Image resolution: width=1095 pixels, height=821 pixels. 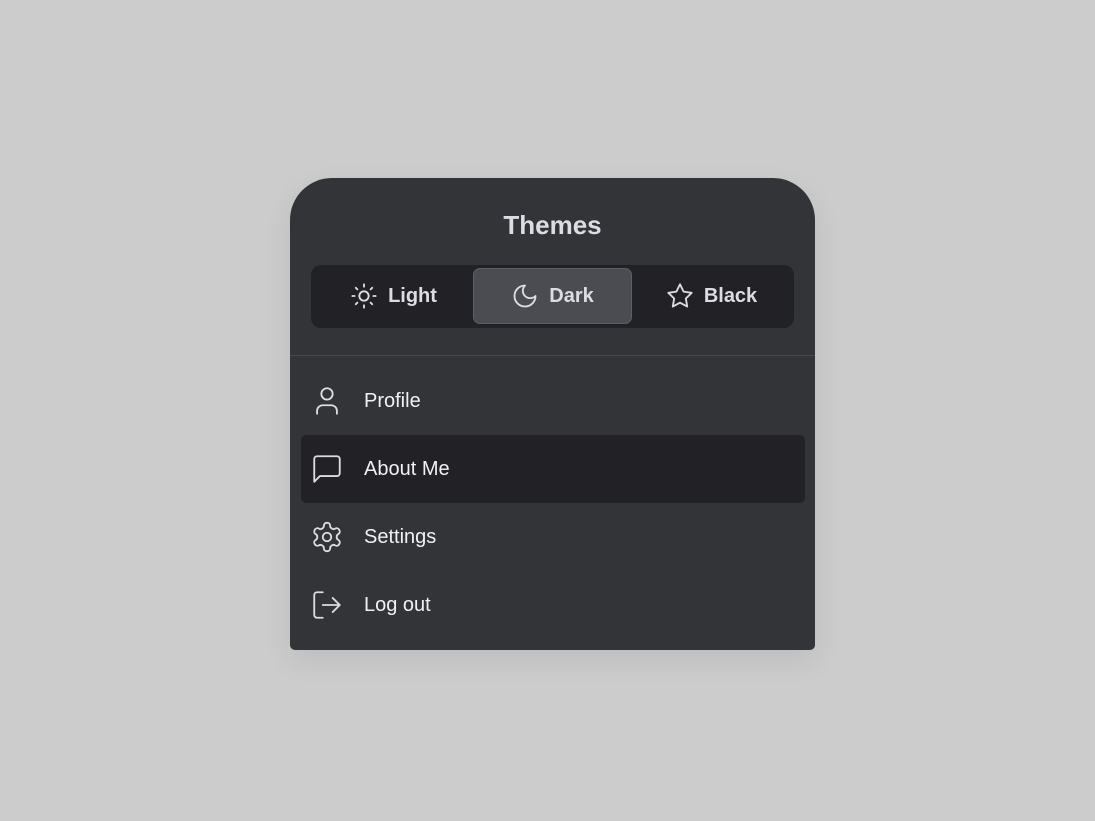 I want to click on theme-option-light: Light, so click(x=393, y=296).